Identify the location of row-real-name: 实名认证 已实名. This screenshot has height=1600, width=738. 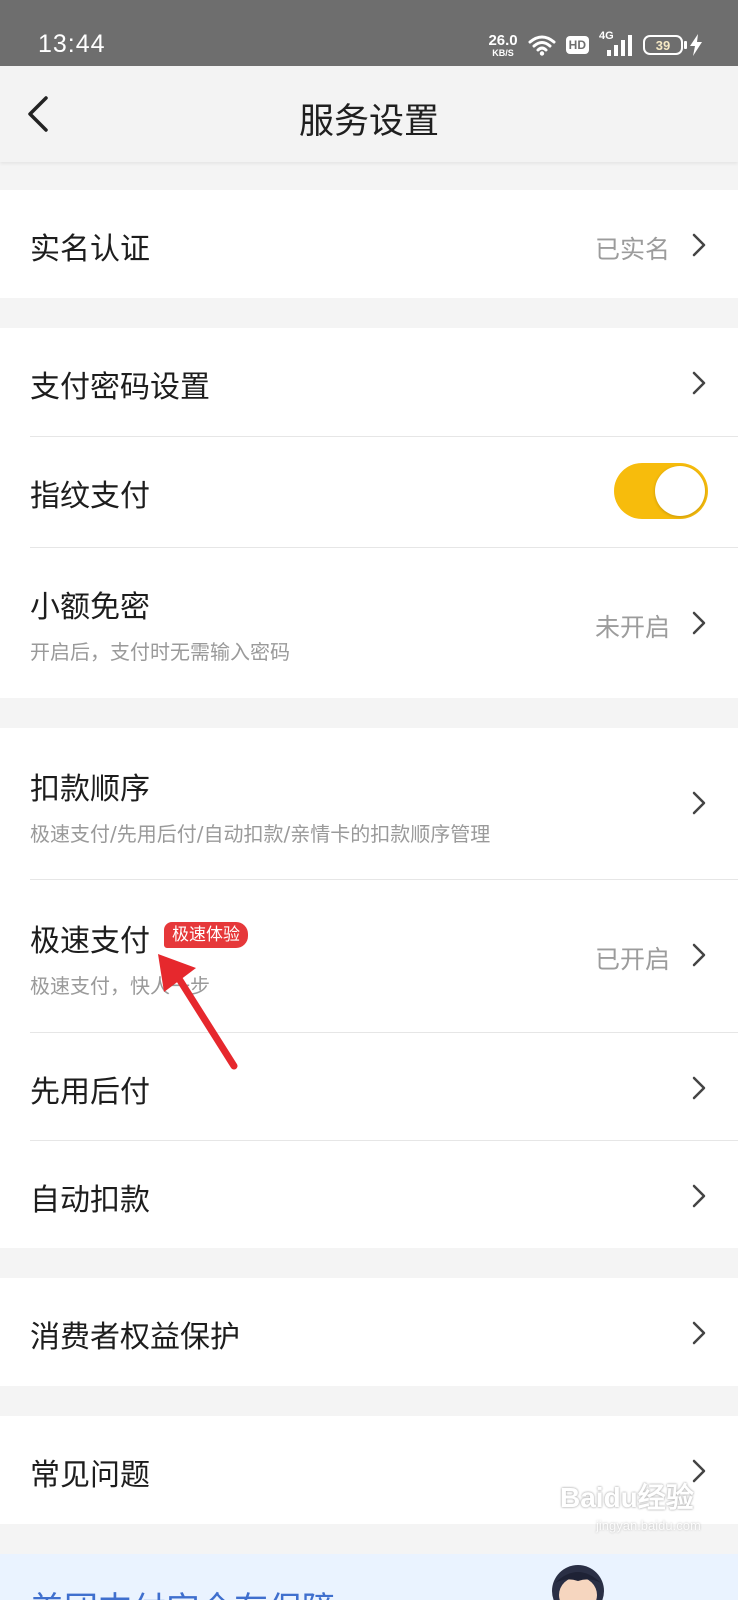
(369, 244).